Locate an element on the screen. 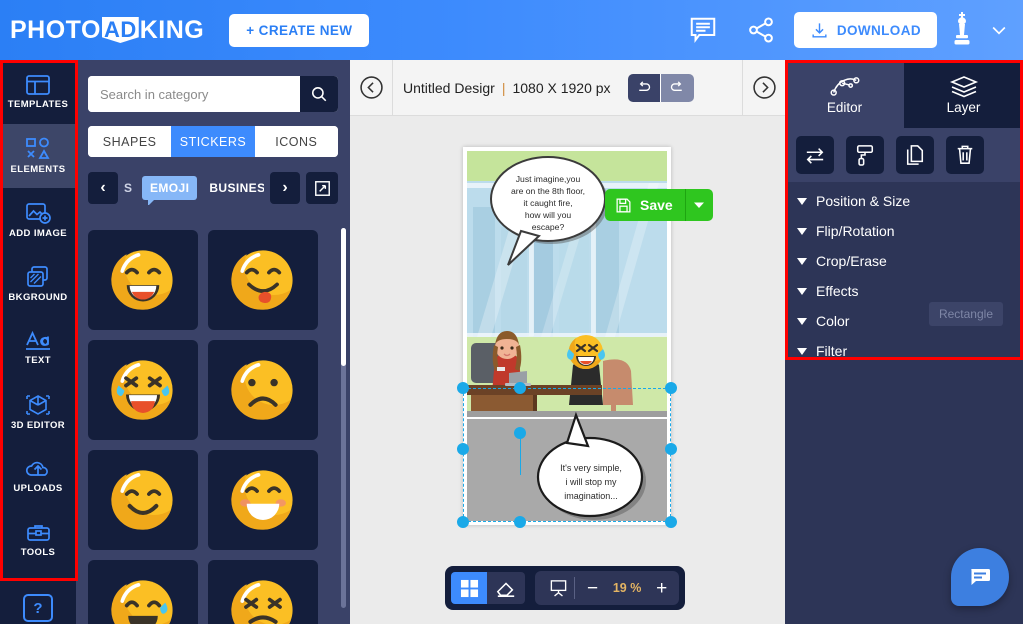  undo-icon is located at coordinates (644, 87).